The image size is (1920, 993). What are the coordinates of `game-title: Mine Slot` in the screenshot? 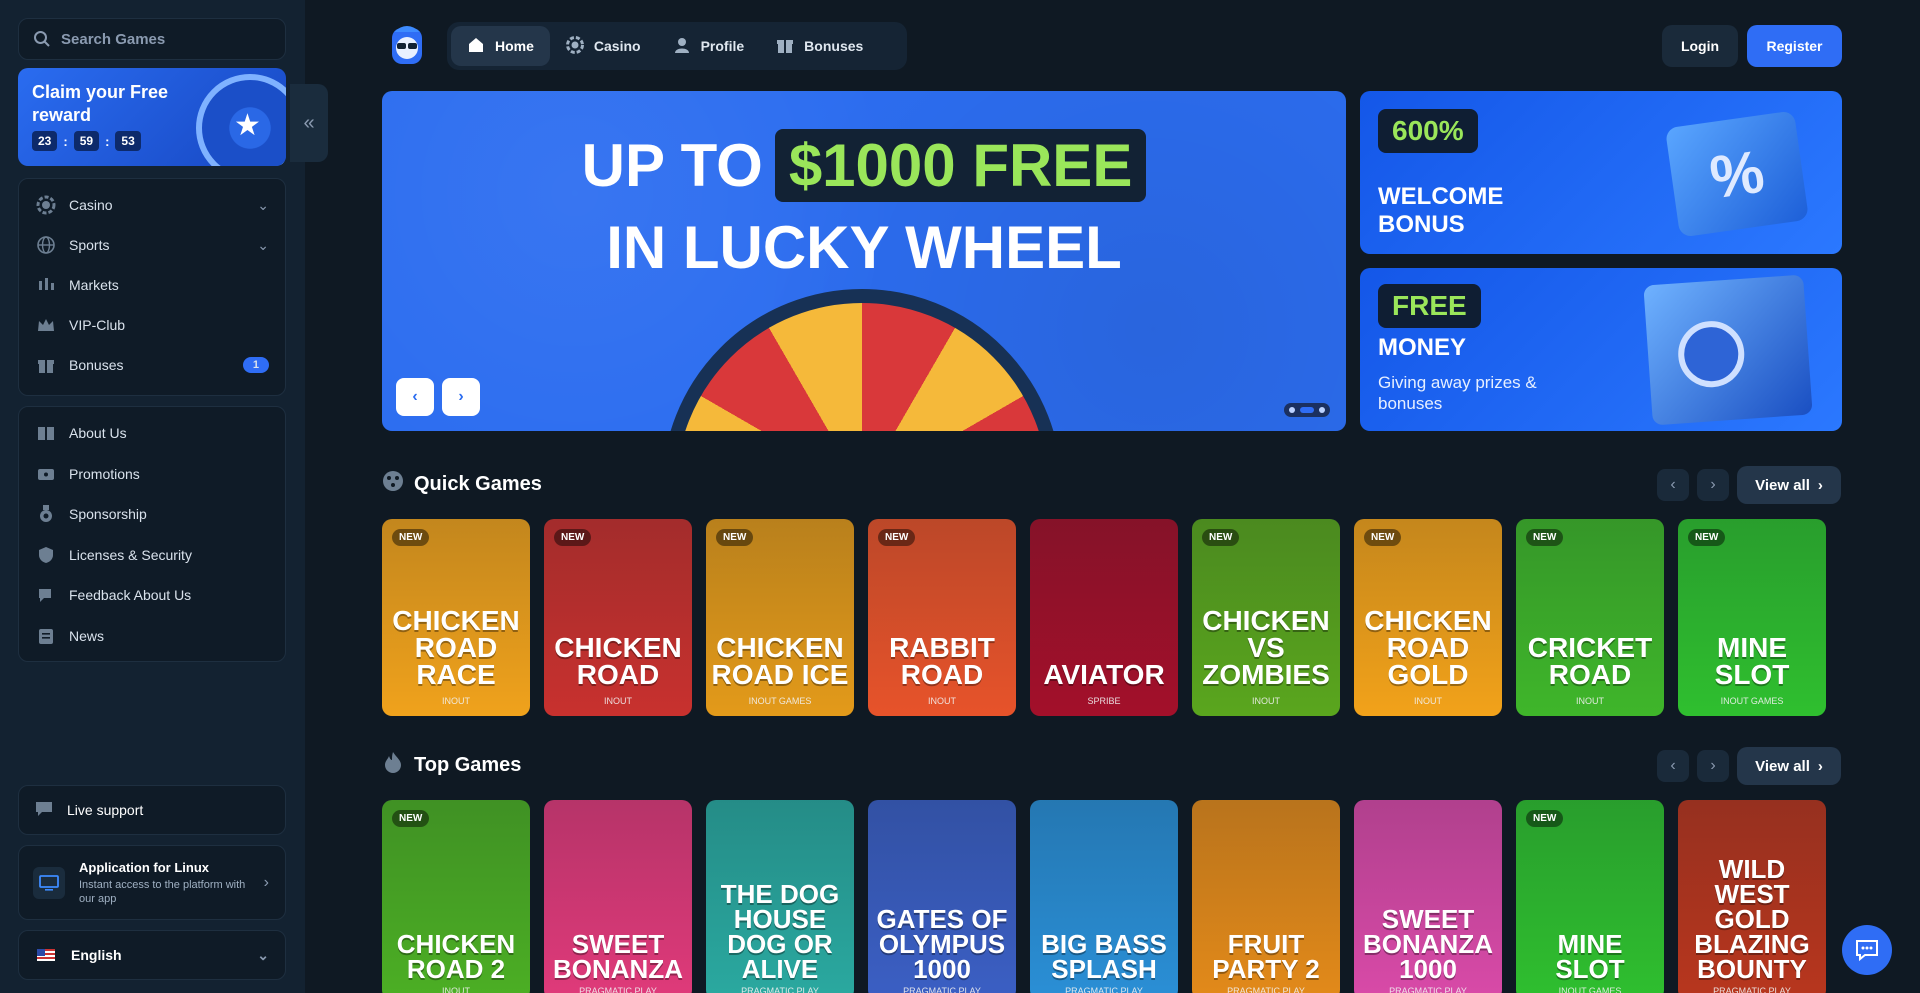 It's located at (1590, 956).